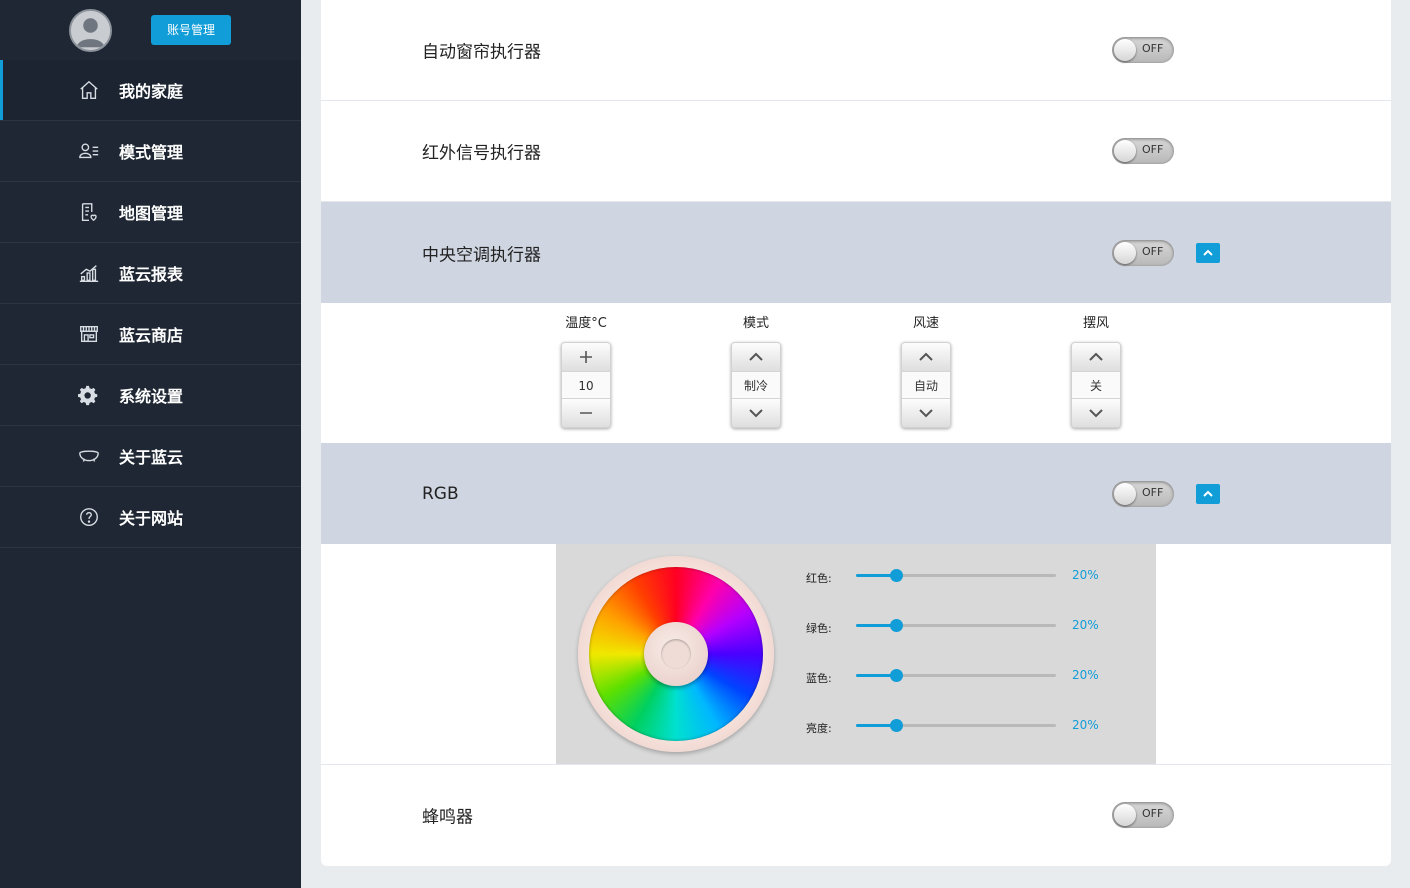 This screenshot has height=888, width=1410. I want to click on temperature-control: 温度°C 10, so click(586, 365).